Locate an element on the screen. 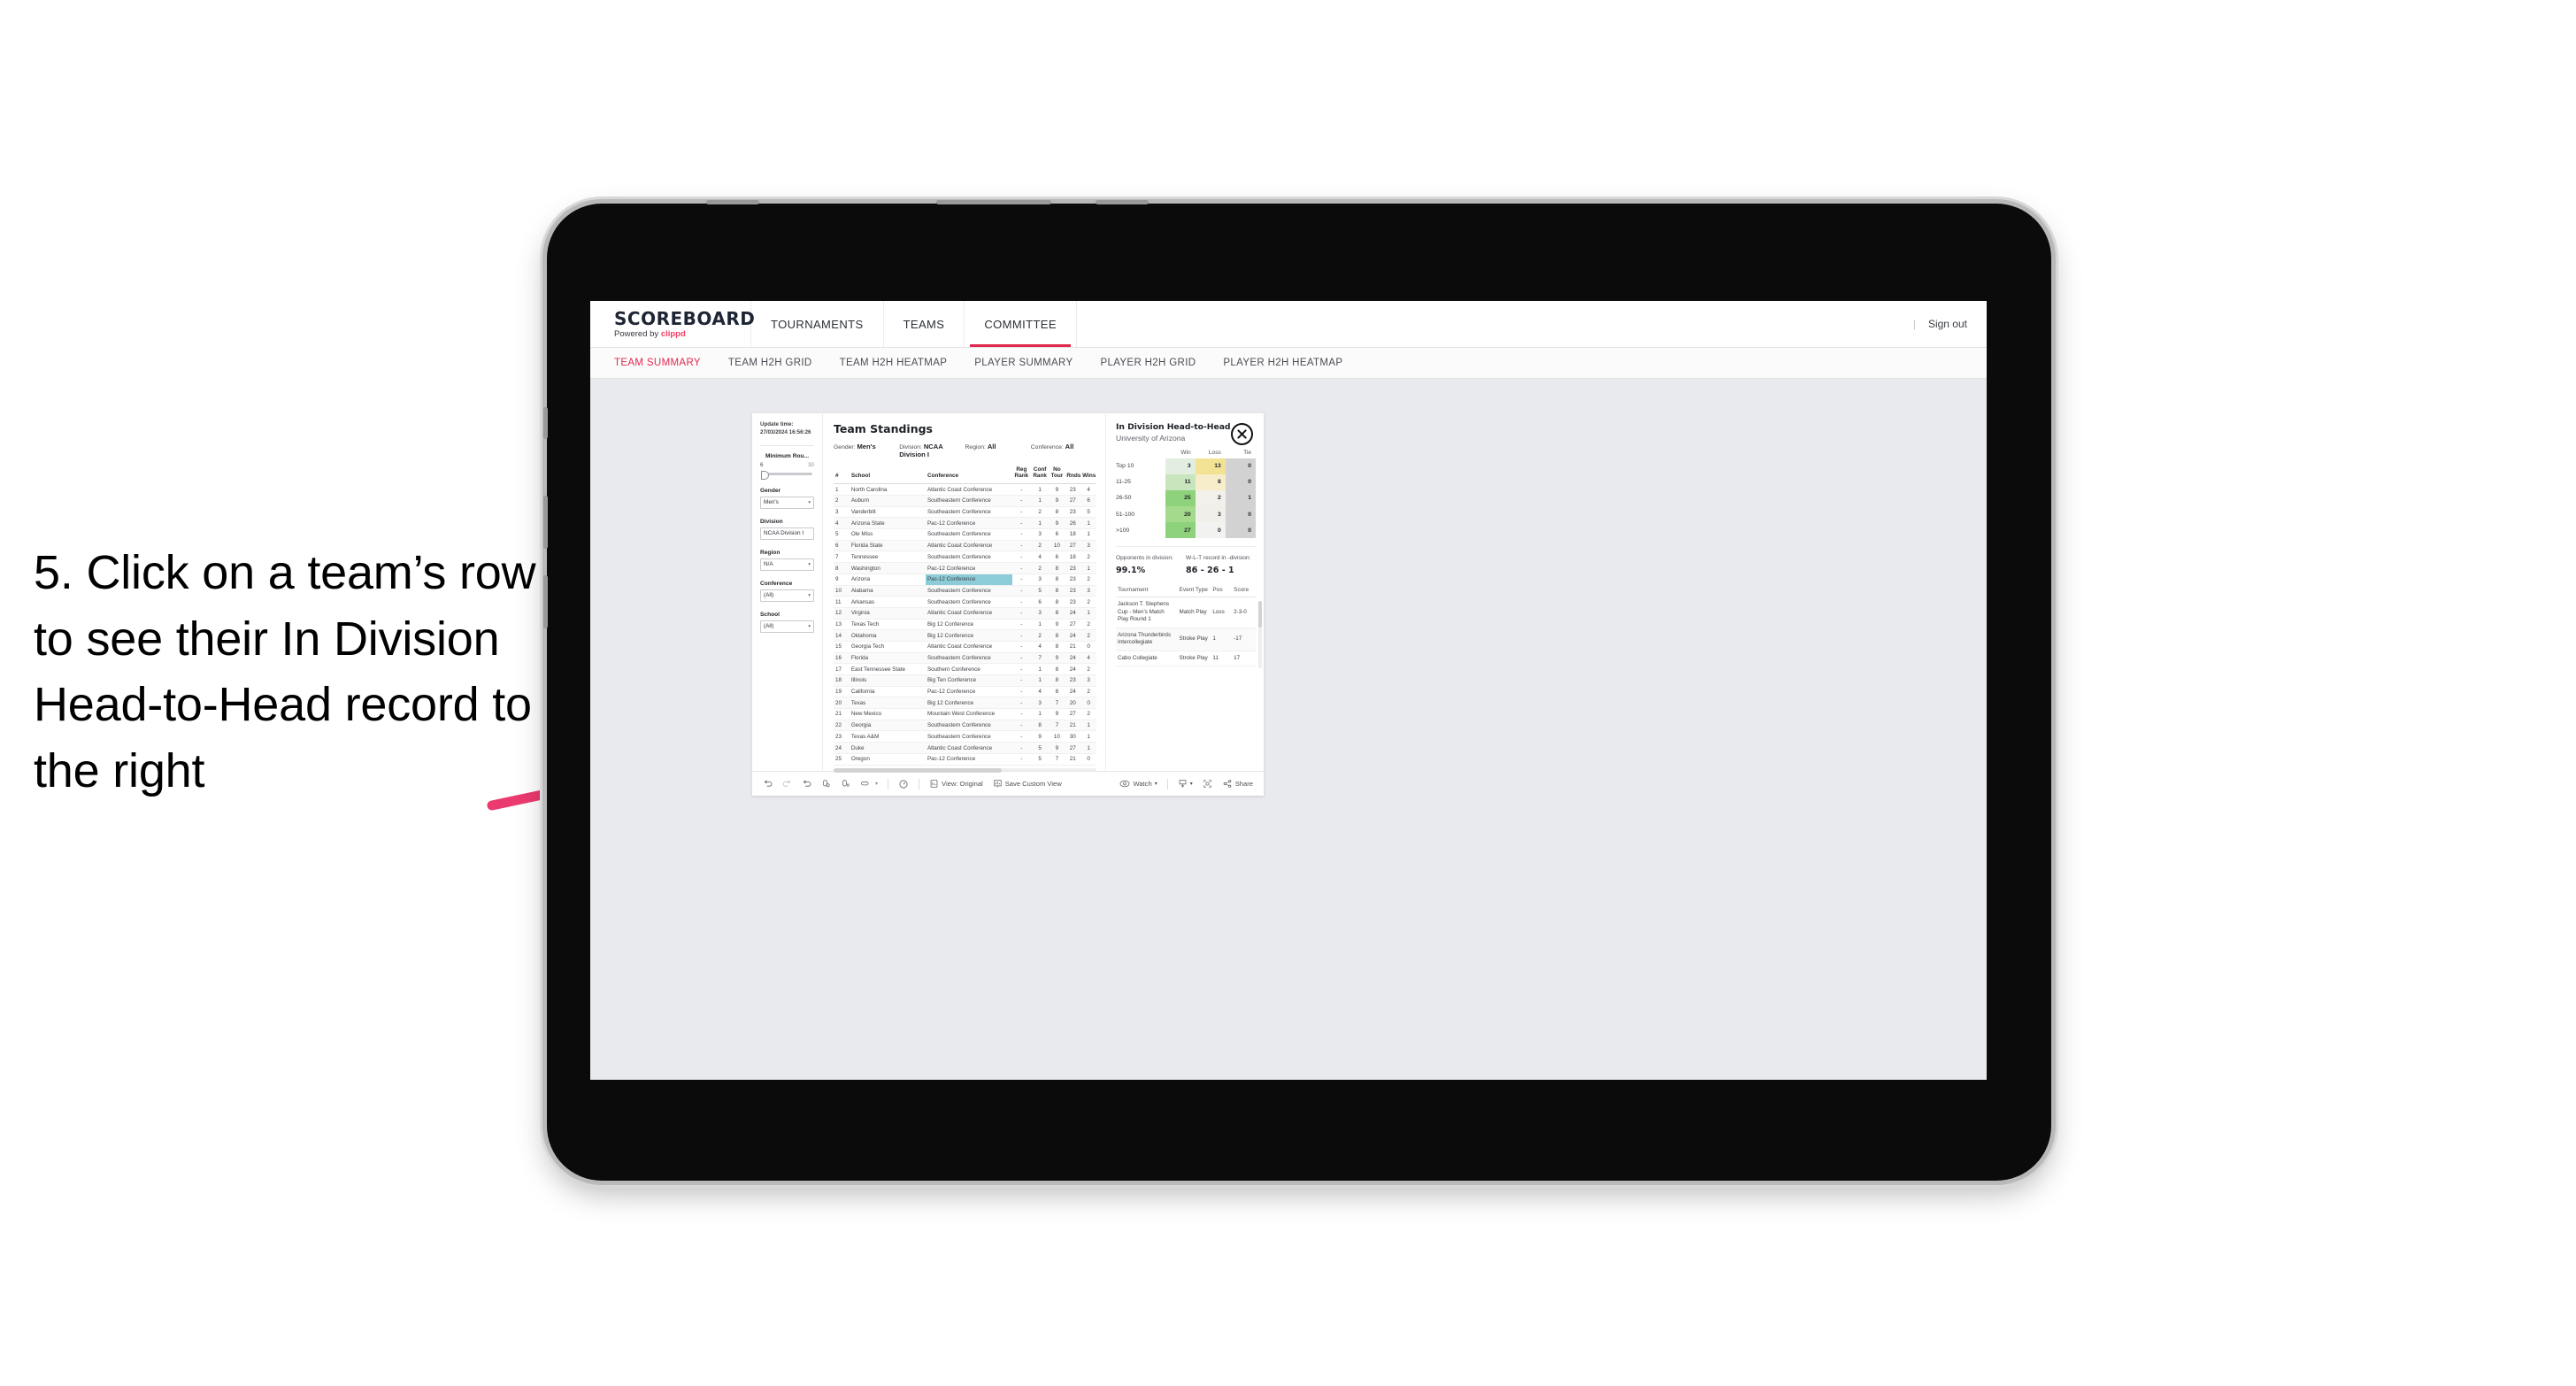 Image resolution: width=2576 pixels, height=1386 pixels. standings-col-header: # is located at coordinates (842, 475).